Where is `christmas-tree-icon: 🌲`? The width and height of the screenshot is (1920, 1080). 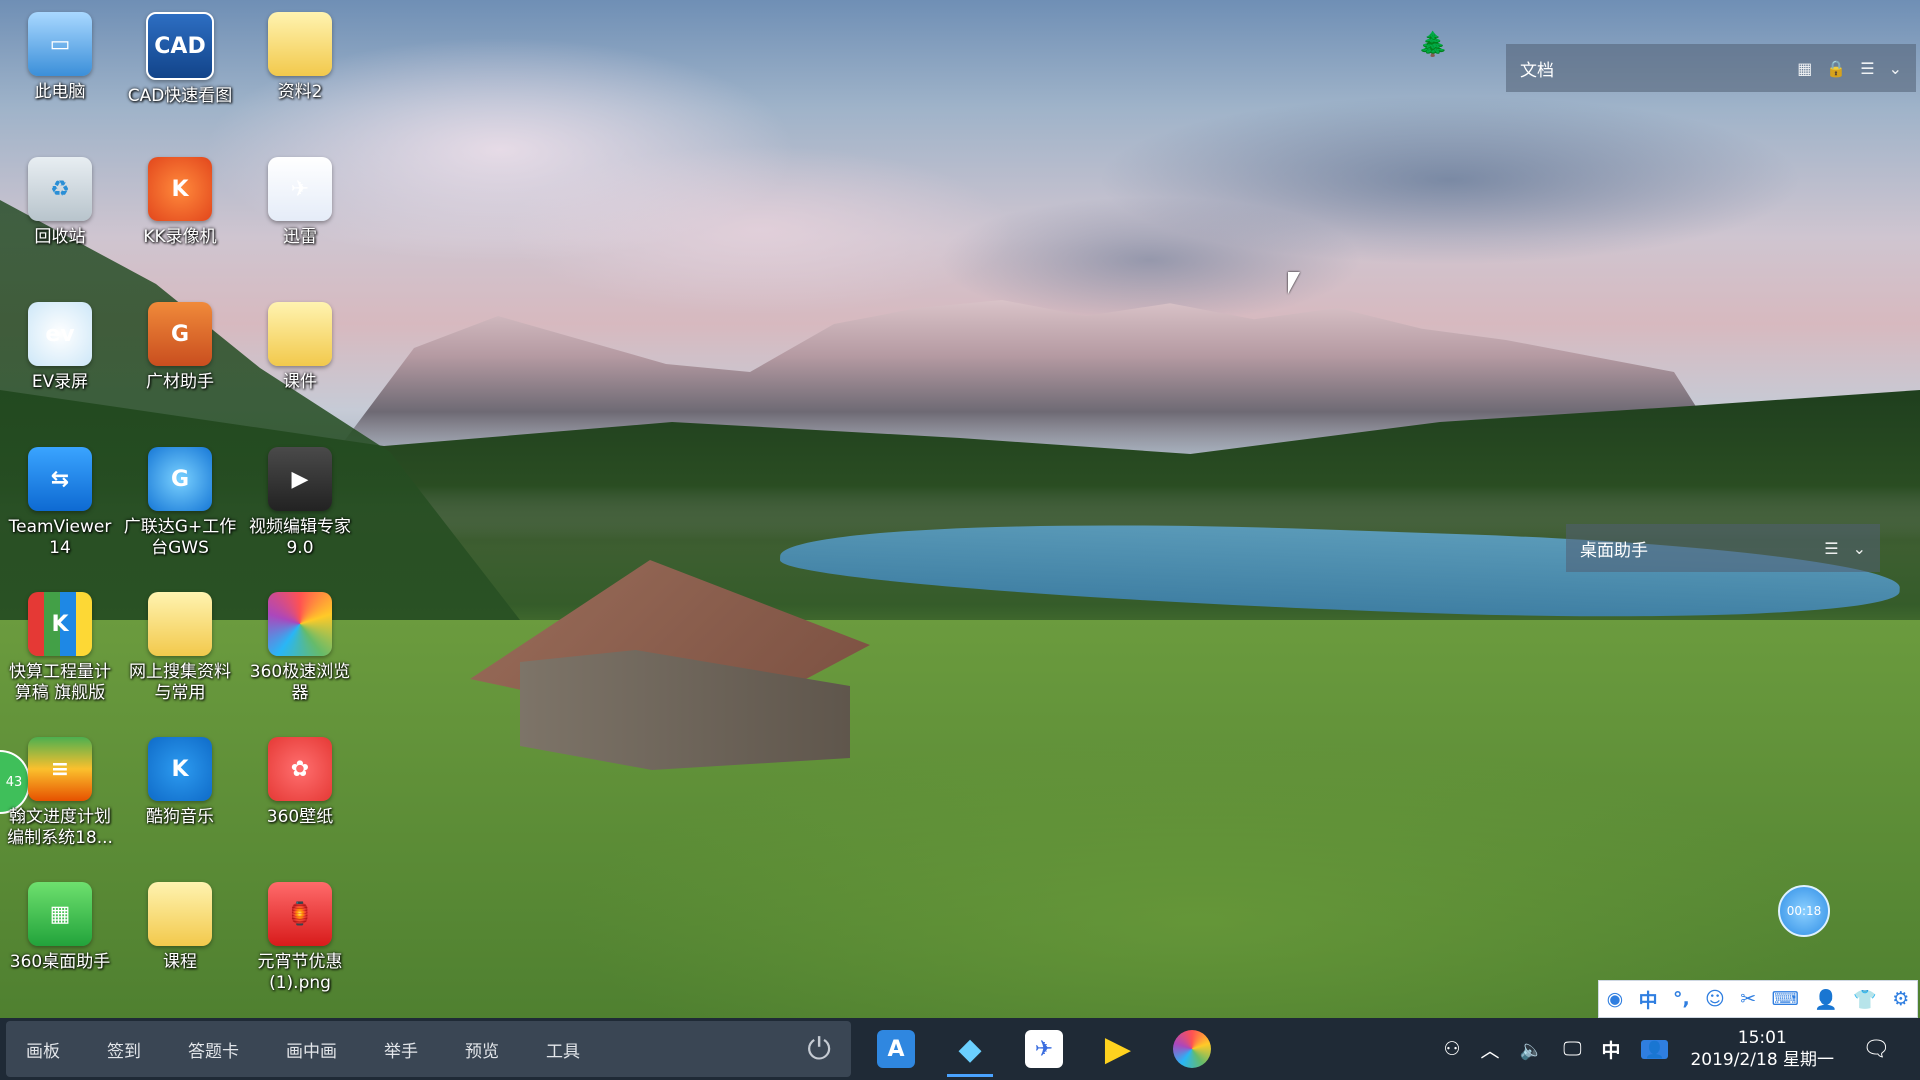 christmas-tree-icon: 🌲 is located at coordinates (1433, 44).